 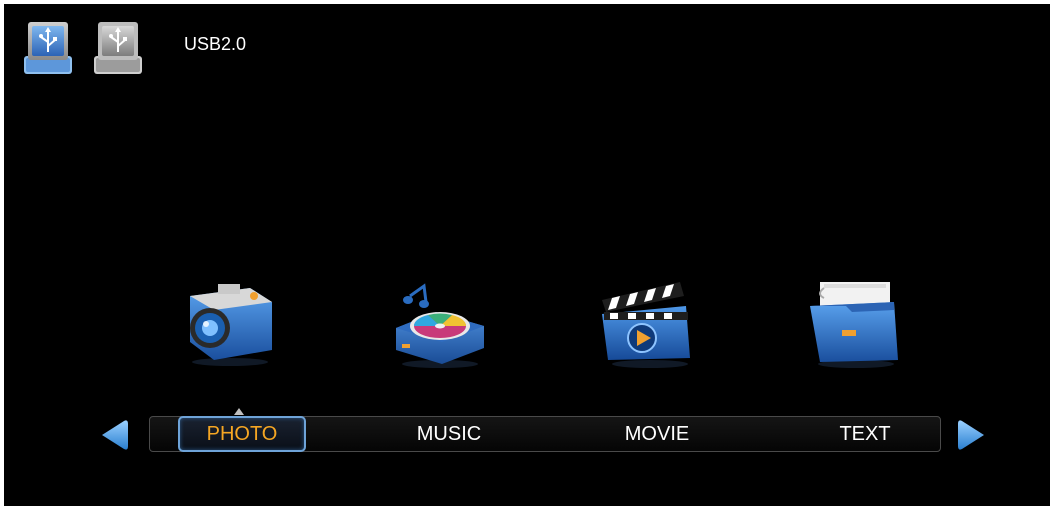 What do you see at coordinates (865, 434) in the screenshot?
I see `menu-item-text: TEXT` at bounding box center [865, 434].